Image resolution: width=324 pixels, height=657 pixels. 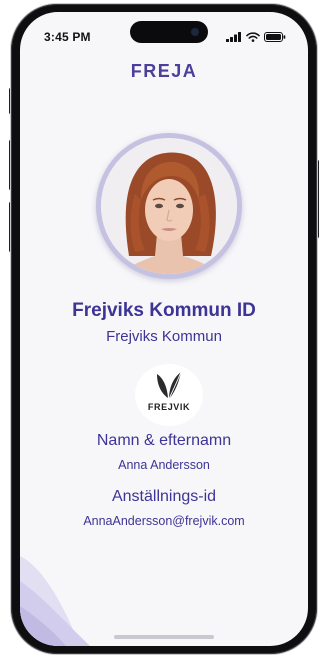 I want to click on front-camera, so click(x=195, y=32).